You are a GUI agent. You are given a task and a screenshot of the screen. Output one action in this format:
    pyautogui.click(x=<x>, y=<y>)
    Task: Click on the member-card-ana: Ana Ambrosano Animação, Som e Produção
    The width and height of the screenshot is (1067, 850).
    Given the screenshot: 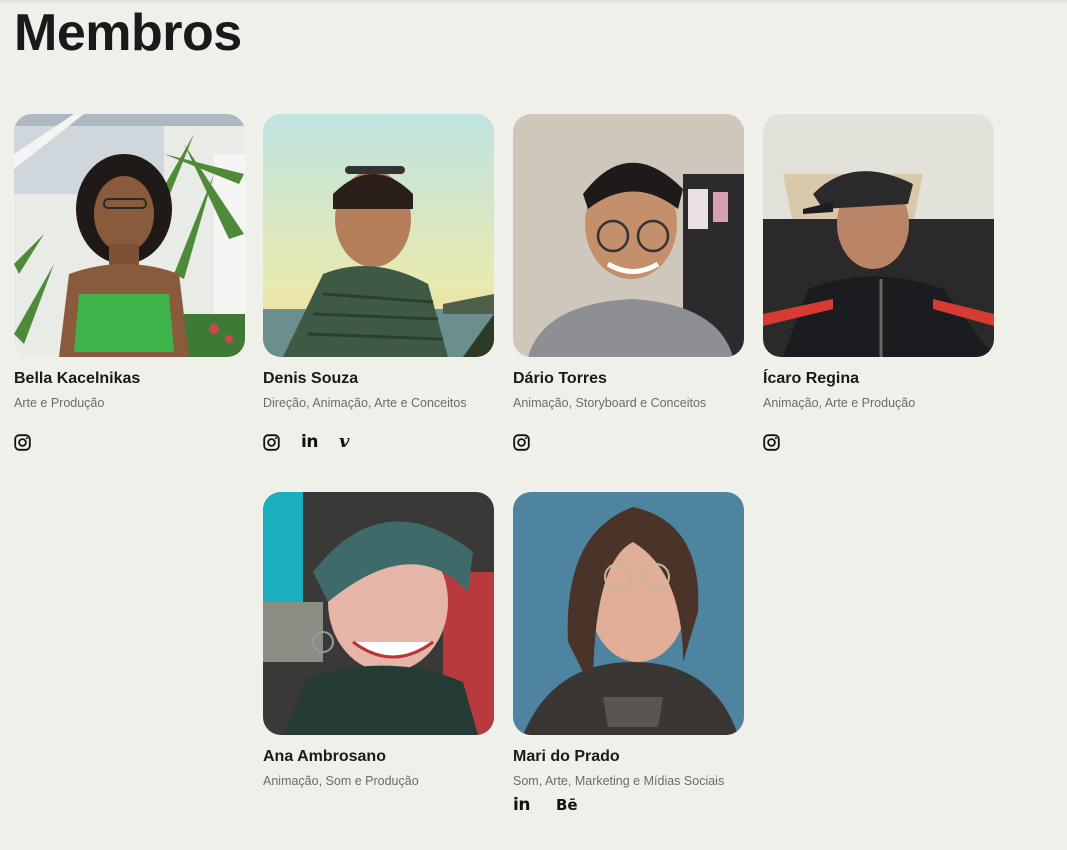 What is the action you would take?
    pyautogui.click(x=379, y=640)
    